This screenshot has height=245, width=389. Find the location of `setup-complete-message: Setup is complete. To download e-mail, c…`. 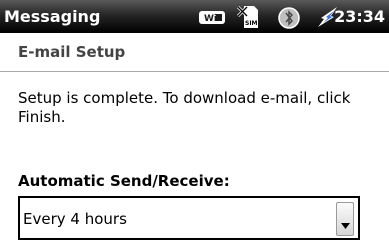

setup-complete-message: Setup is complete. To download e-mail, c… is located at coordinates (184, 107).